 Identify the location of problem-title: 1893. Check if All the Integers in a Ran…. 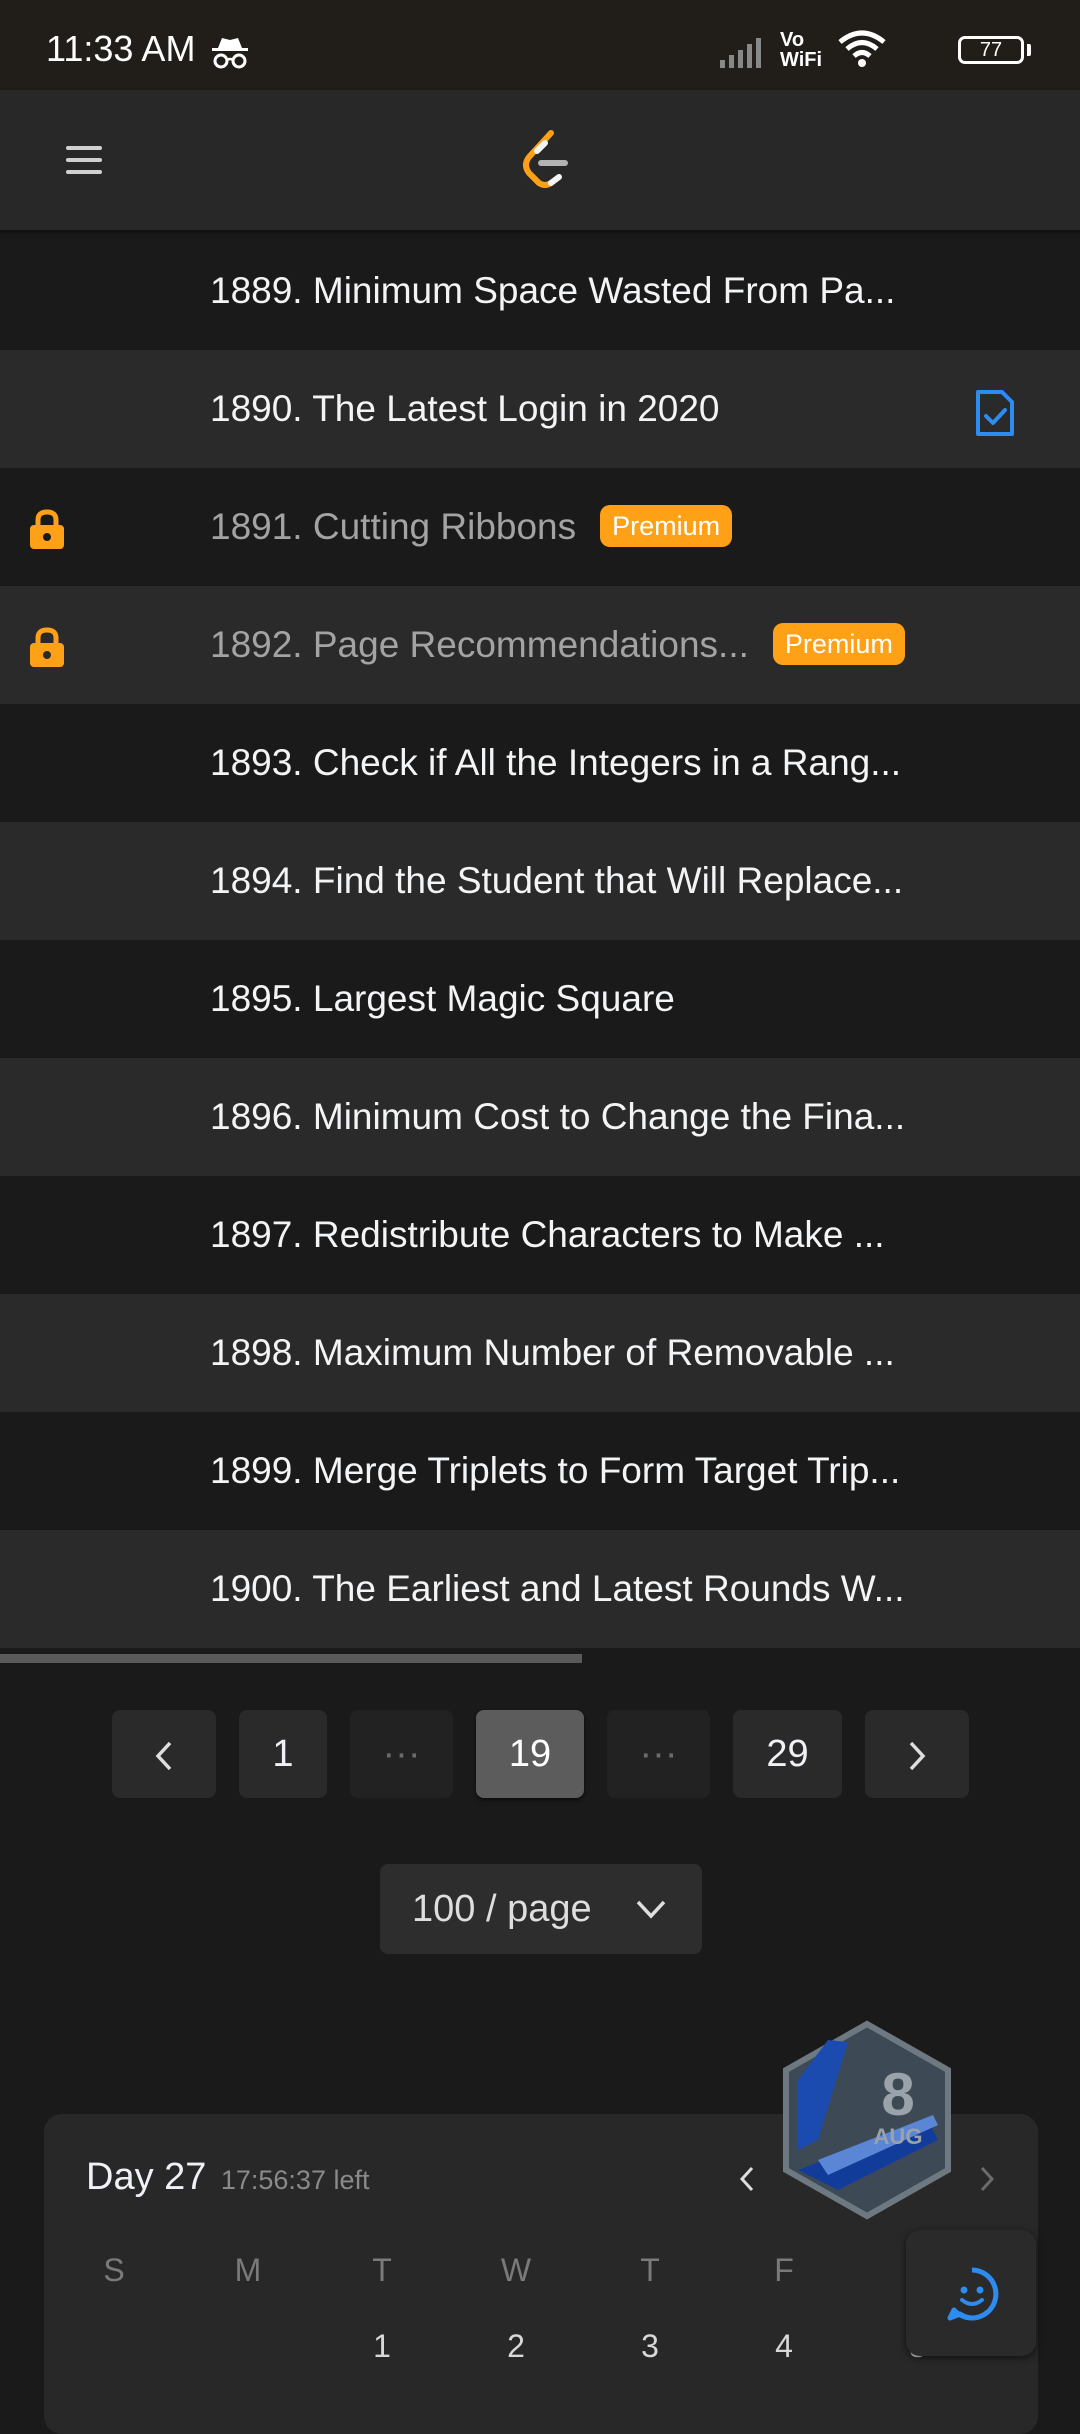
(555, 763).